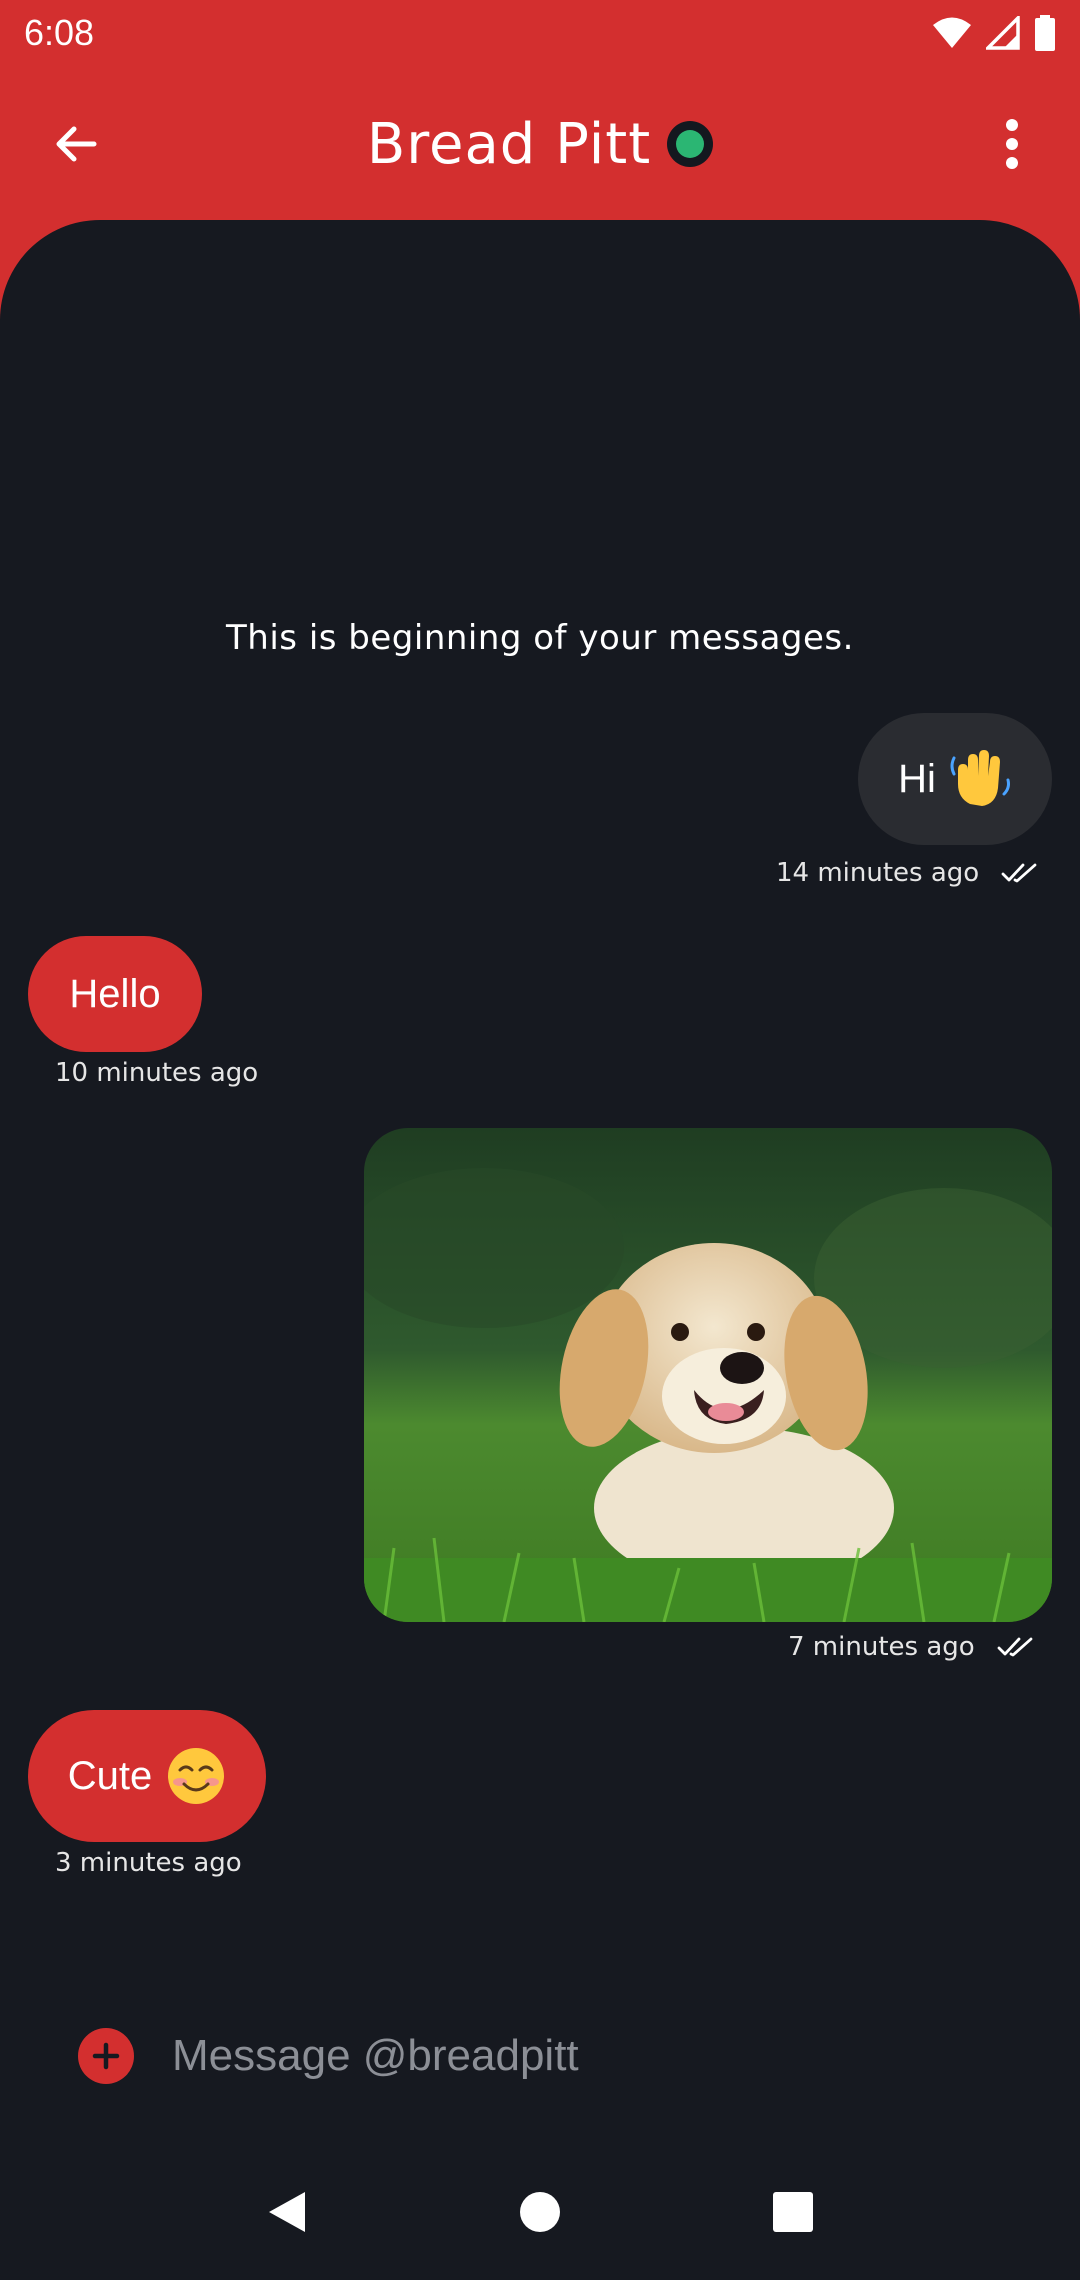 The image size is (1080, 2280). I want to click on nav-recents-icon, so click(793, 2212).